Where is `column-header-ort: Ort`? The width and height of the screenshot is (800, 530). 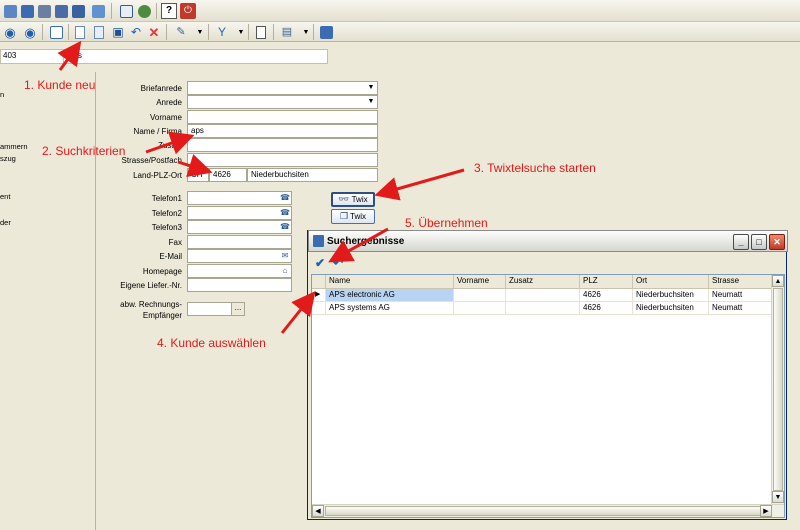
column-header-ort: Ort is located at coordinates (671, 282).